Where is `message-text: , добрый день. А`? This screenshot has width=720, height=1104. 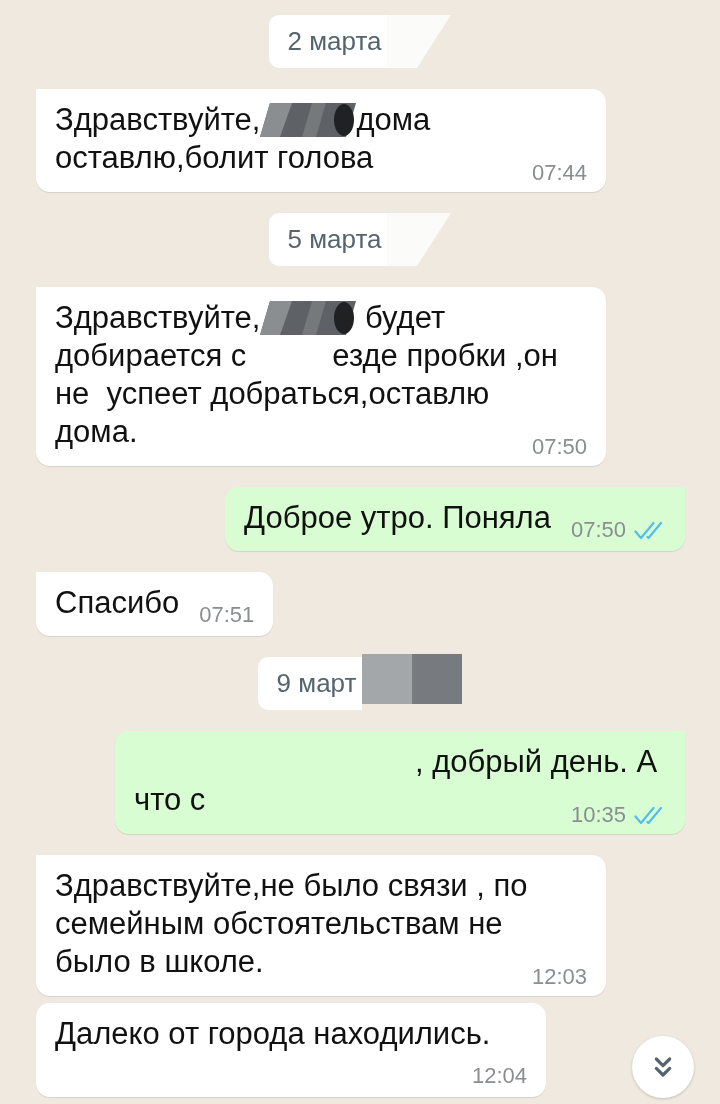
message-text: , добрый день. А is located at coordinates (536, 762).